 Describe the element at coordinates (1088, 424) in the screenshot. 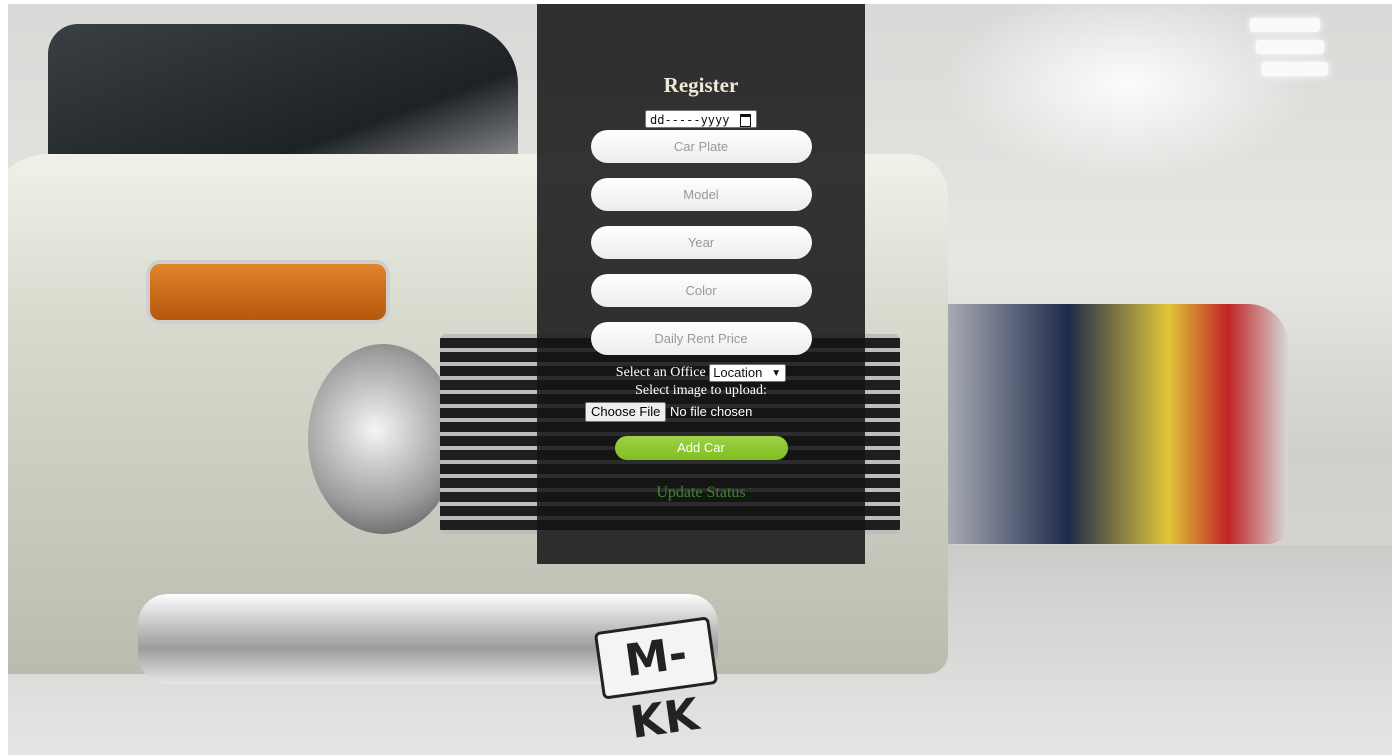

I see `background-cars` at that location.